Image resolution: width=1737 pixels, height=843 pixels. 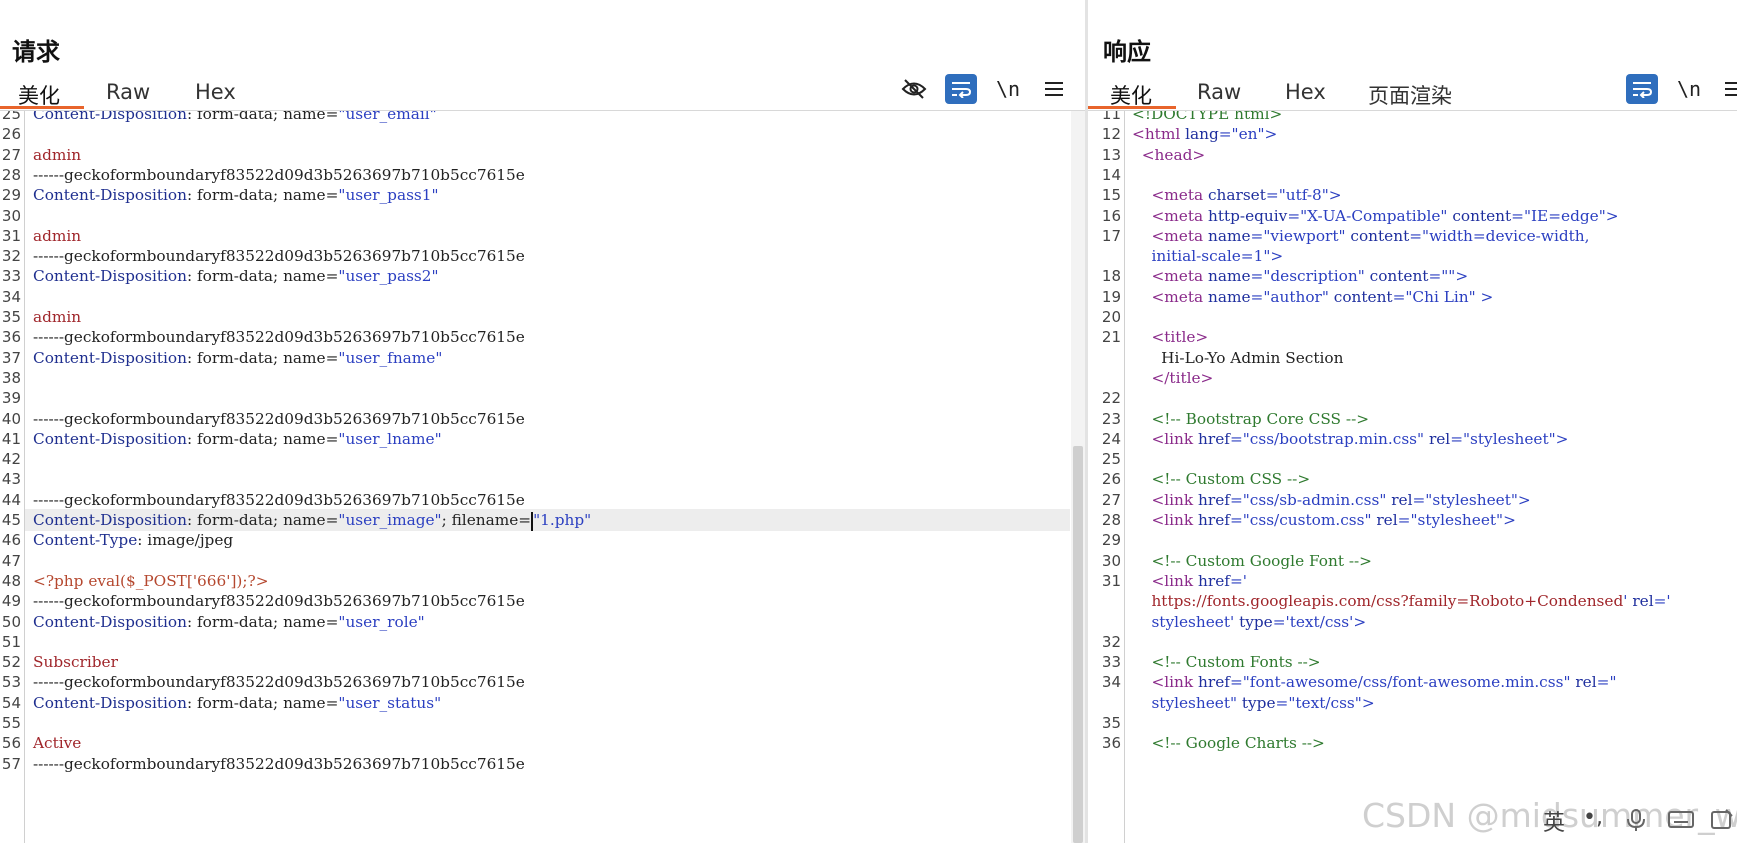 I want to click on code-line: <meta name="author" content="Chi Lin" >, so click(x=1312, y=297).